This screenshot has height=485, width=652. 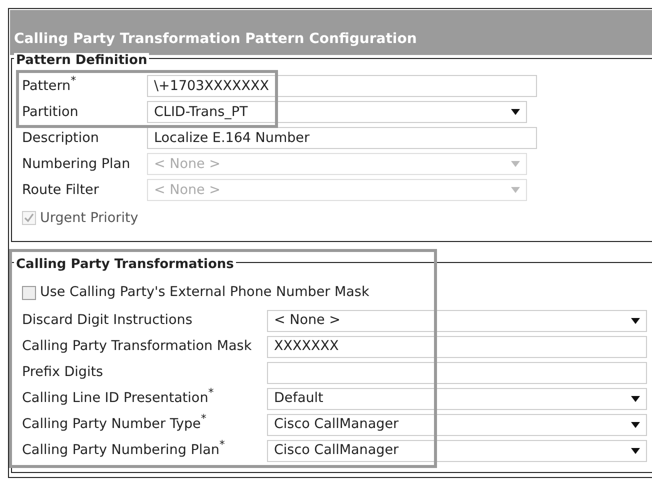 What do you see at coordinates (342, 138) in the screenshot?
I see `input-field: Localize E.164 Number` at bounding box center [342, 138].